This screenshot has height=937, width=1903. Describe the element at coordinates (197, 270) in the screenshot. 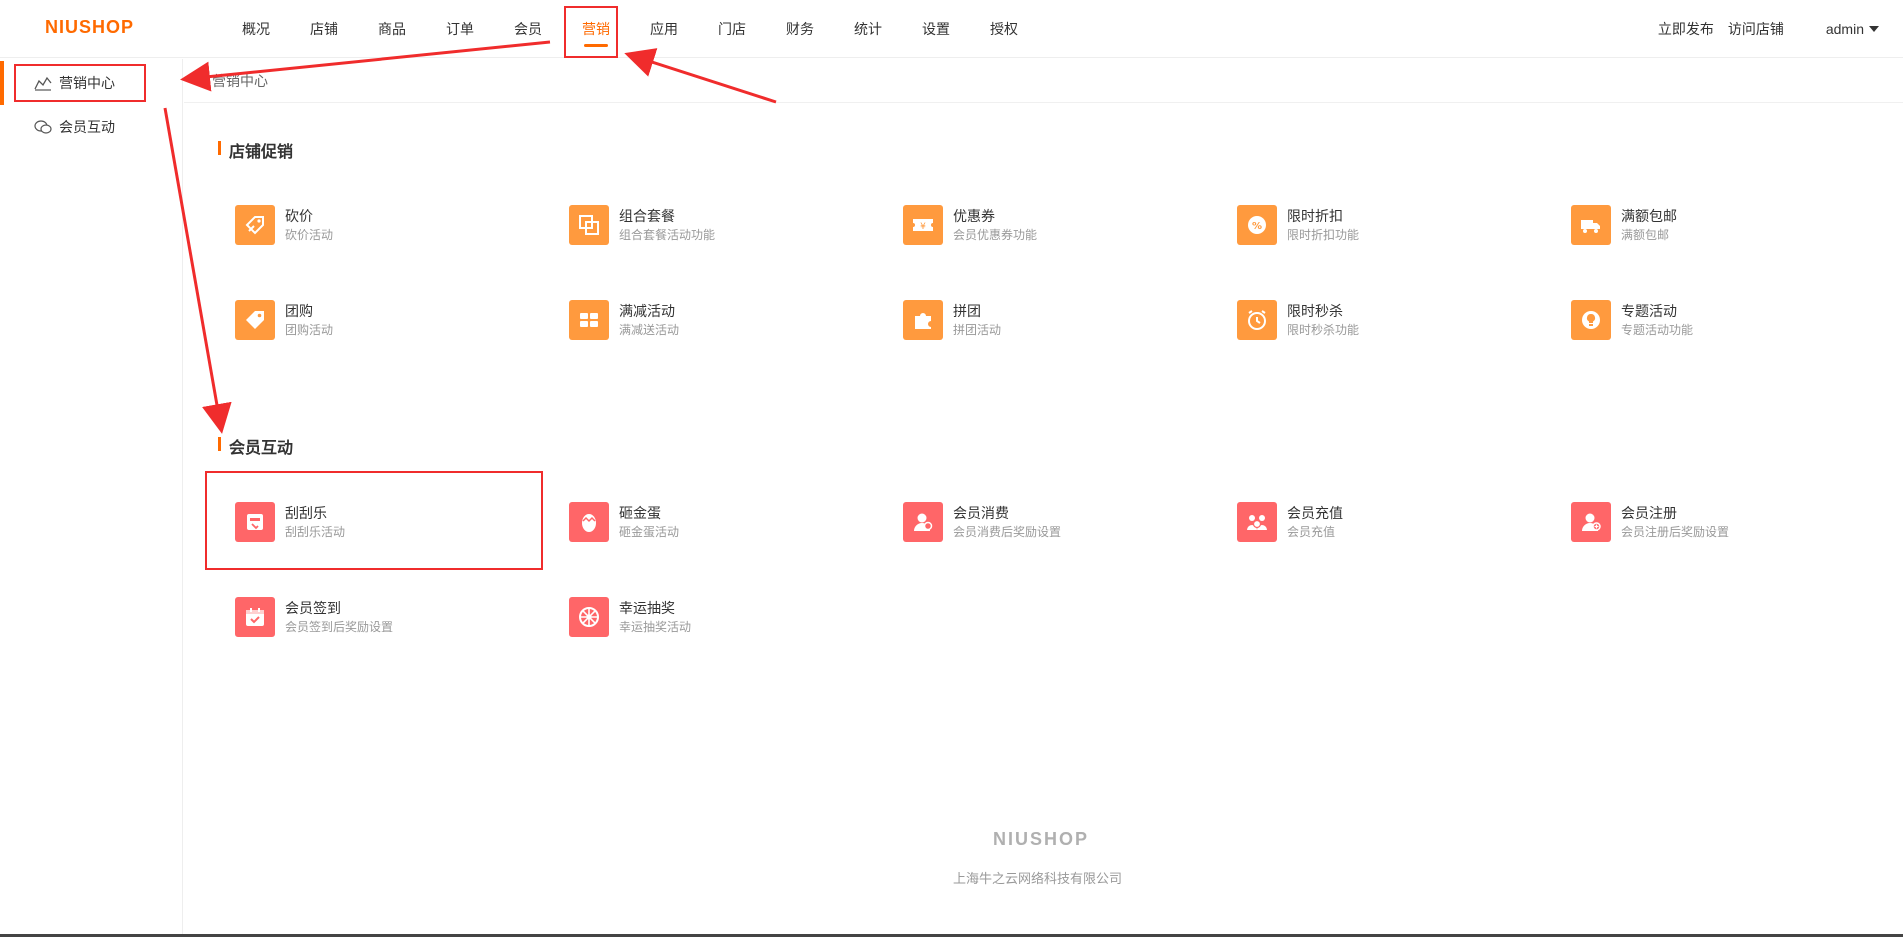

I see `arrow-to-member-section` at that location.